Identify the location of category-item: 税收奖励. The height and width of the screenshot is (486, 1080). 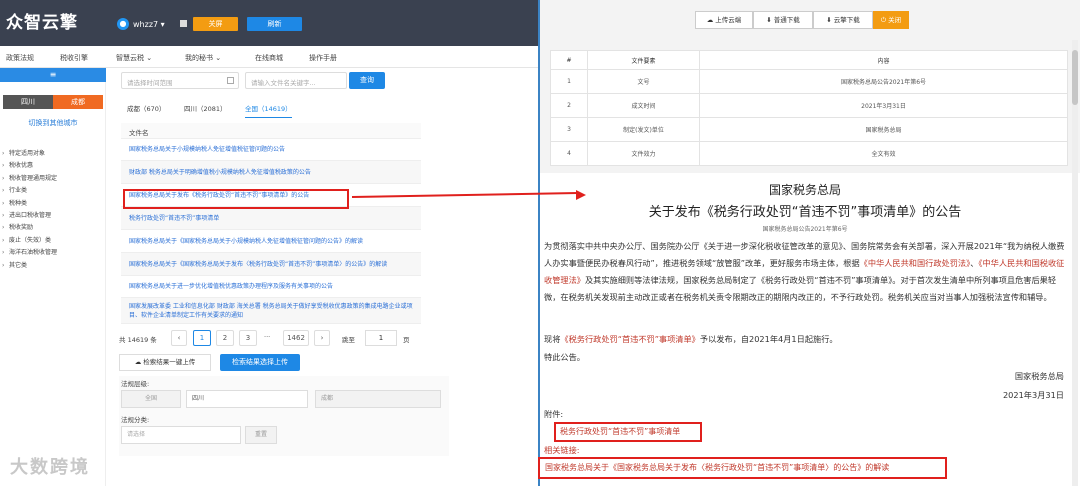
(54, 228).